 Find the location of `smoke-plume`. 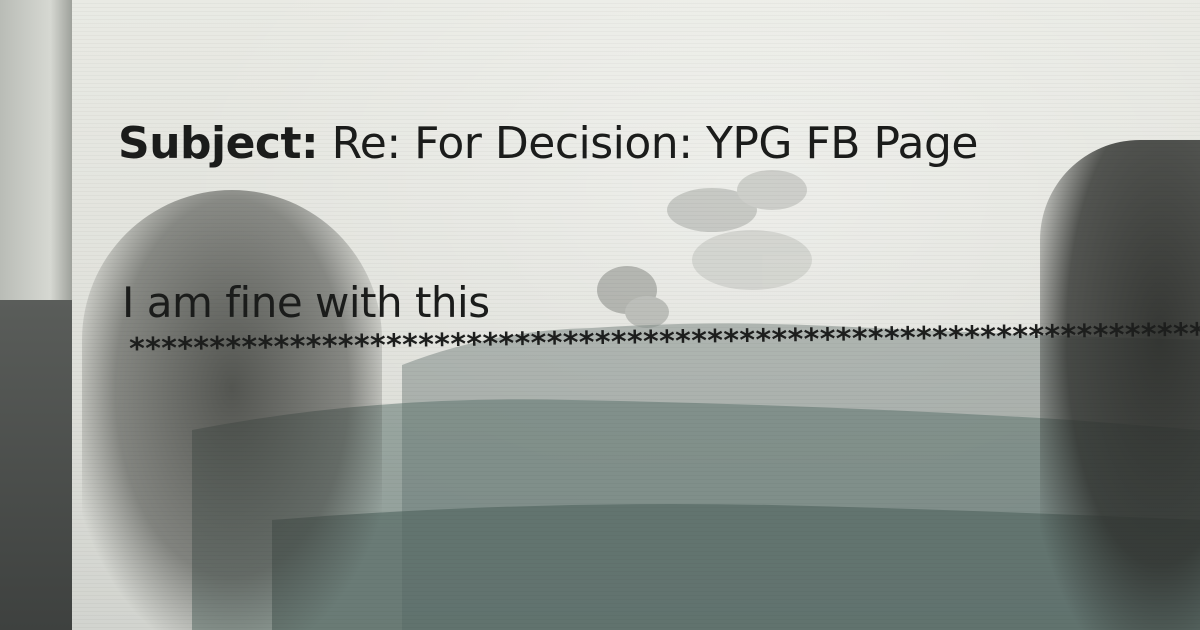

smoke-plume is located at coordinates (704, 249).